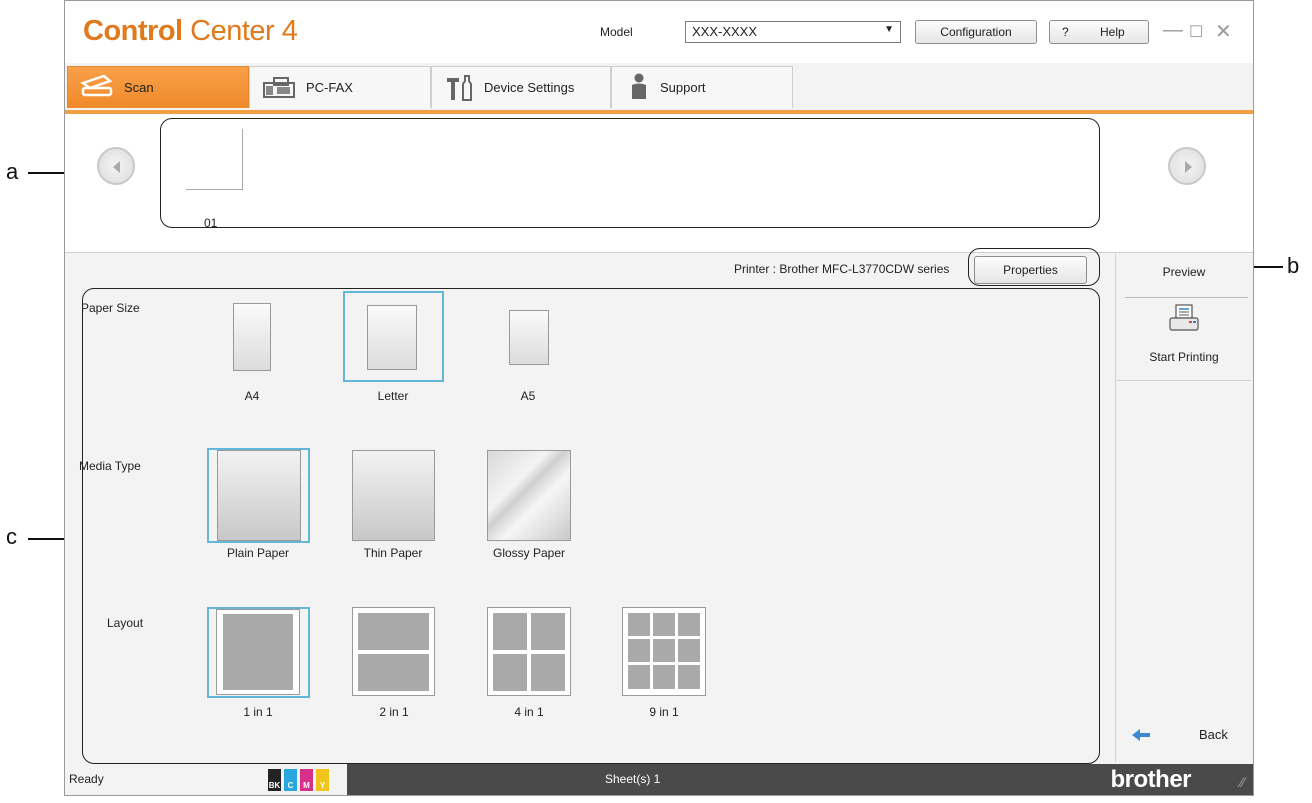 The width and height of the screenshot is (1312, 803). I want to click on close-icon: ✕, so click(1223, 31).